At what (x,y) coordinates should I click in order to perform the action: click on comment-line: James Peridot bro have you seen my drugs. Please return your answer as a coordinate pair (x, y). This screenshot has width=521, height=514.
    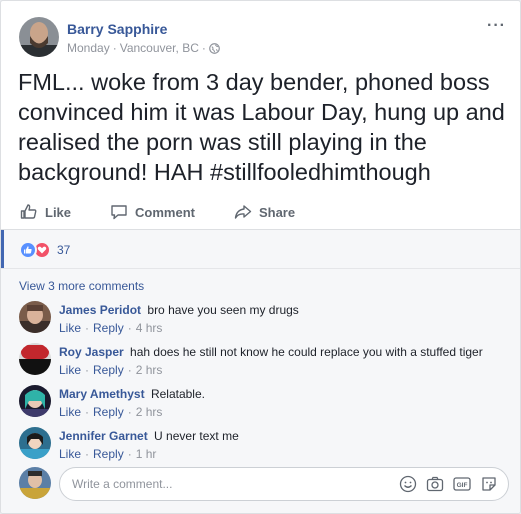
    Looking at the image, I should click on (179, 310).